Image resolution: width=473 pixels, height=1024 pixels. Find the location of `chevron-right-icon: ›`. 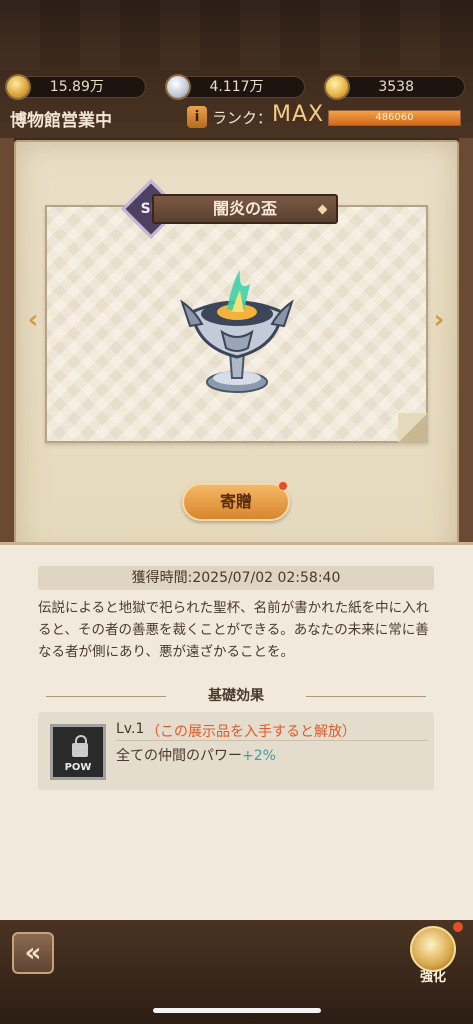

chevron-right-icon: › is located at coordinates (439, 320).